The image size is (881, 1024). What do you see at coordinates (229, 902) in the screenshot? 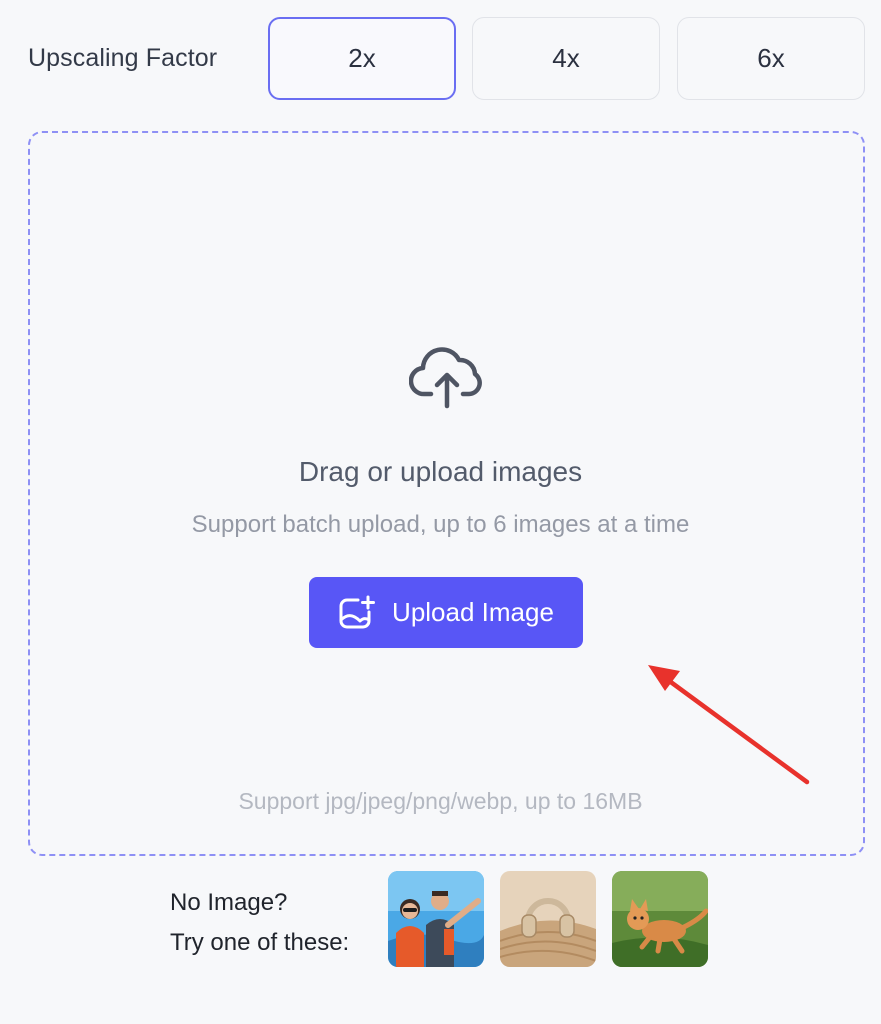
I see `no-image-text: No Image?` at bounding box center [229, 902].